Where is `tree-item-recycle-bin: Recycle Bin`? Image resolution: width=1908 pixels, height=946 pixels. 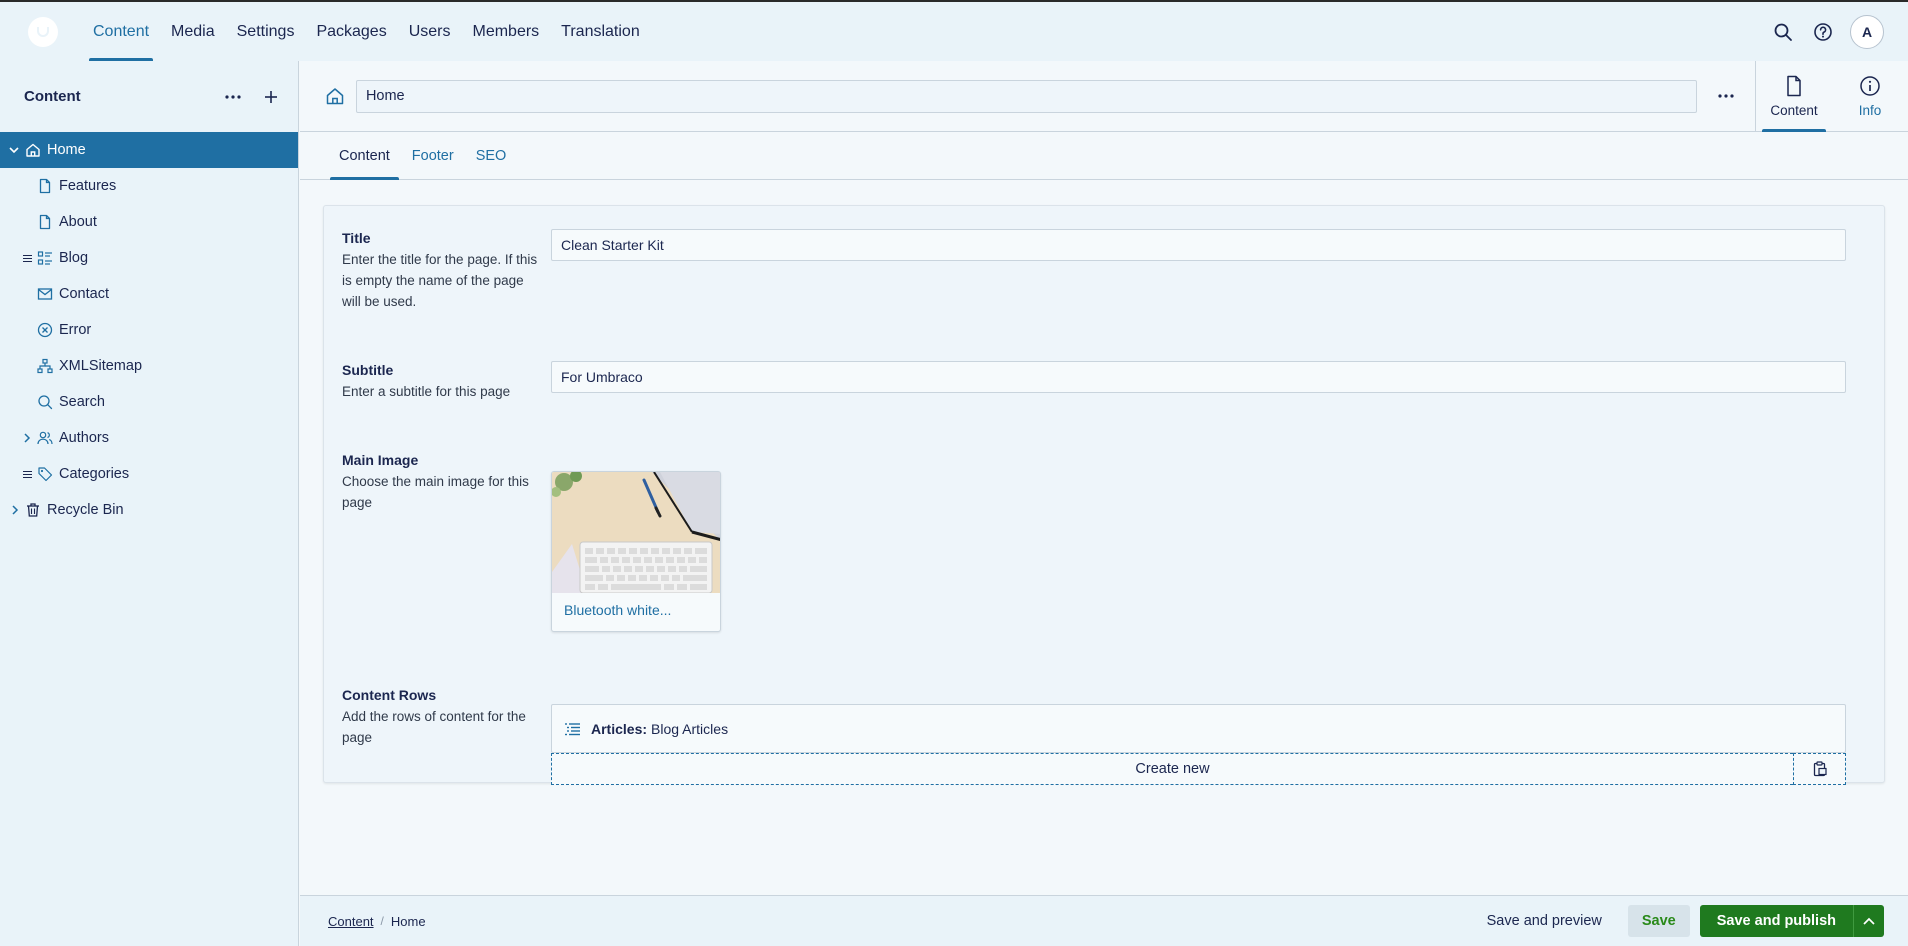 tree-item-recycle-bin: Recycle Bin is located at coordinates (149, 510).